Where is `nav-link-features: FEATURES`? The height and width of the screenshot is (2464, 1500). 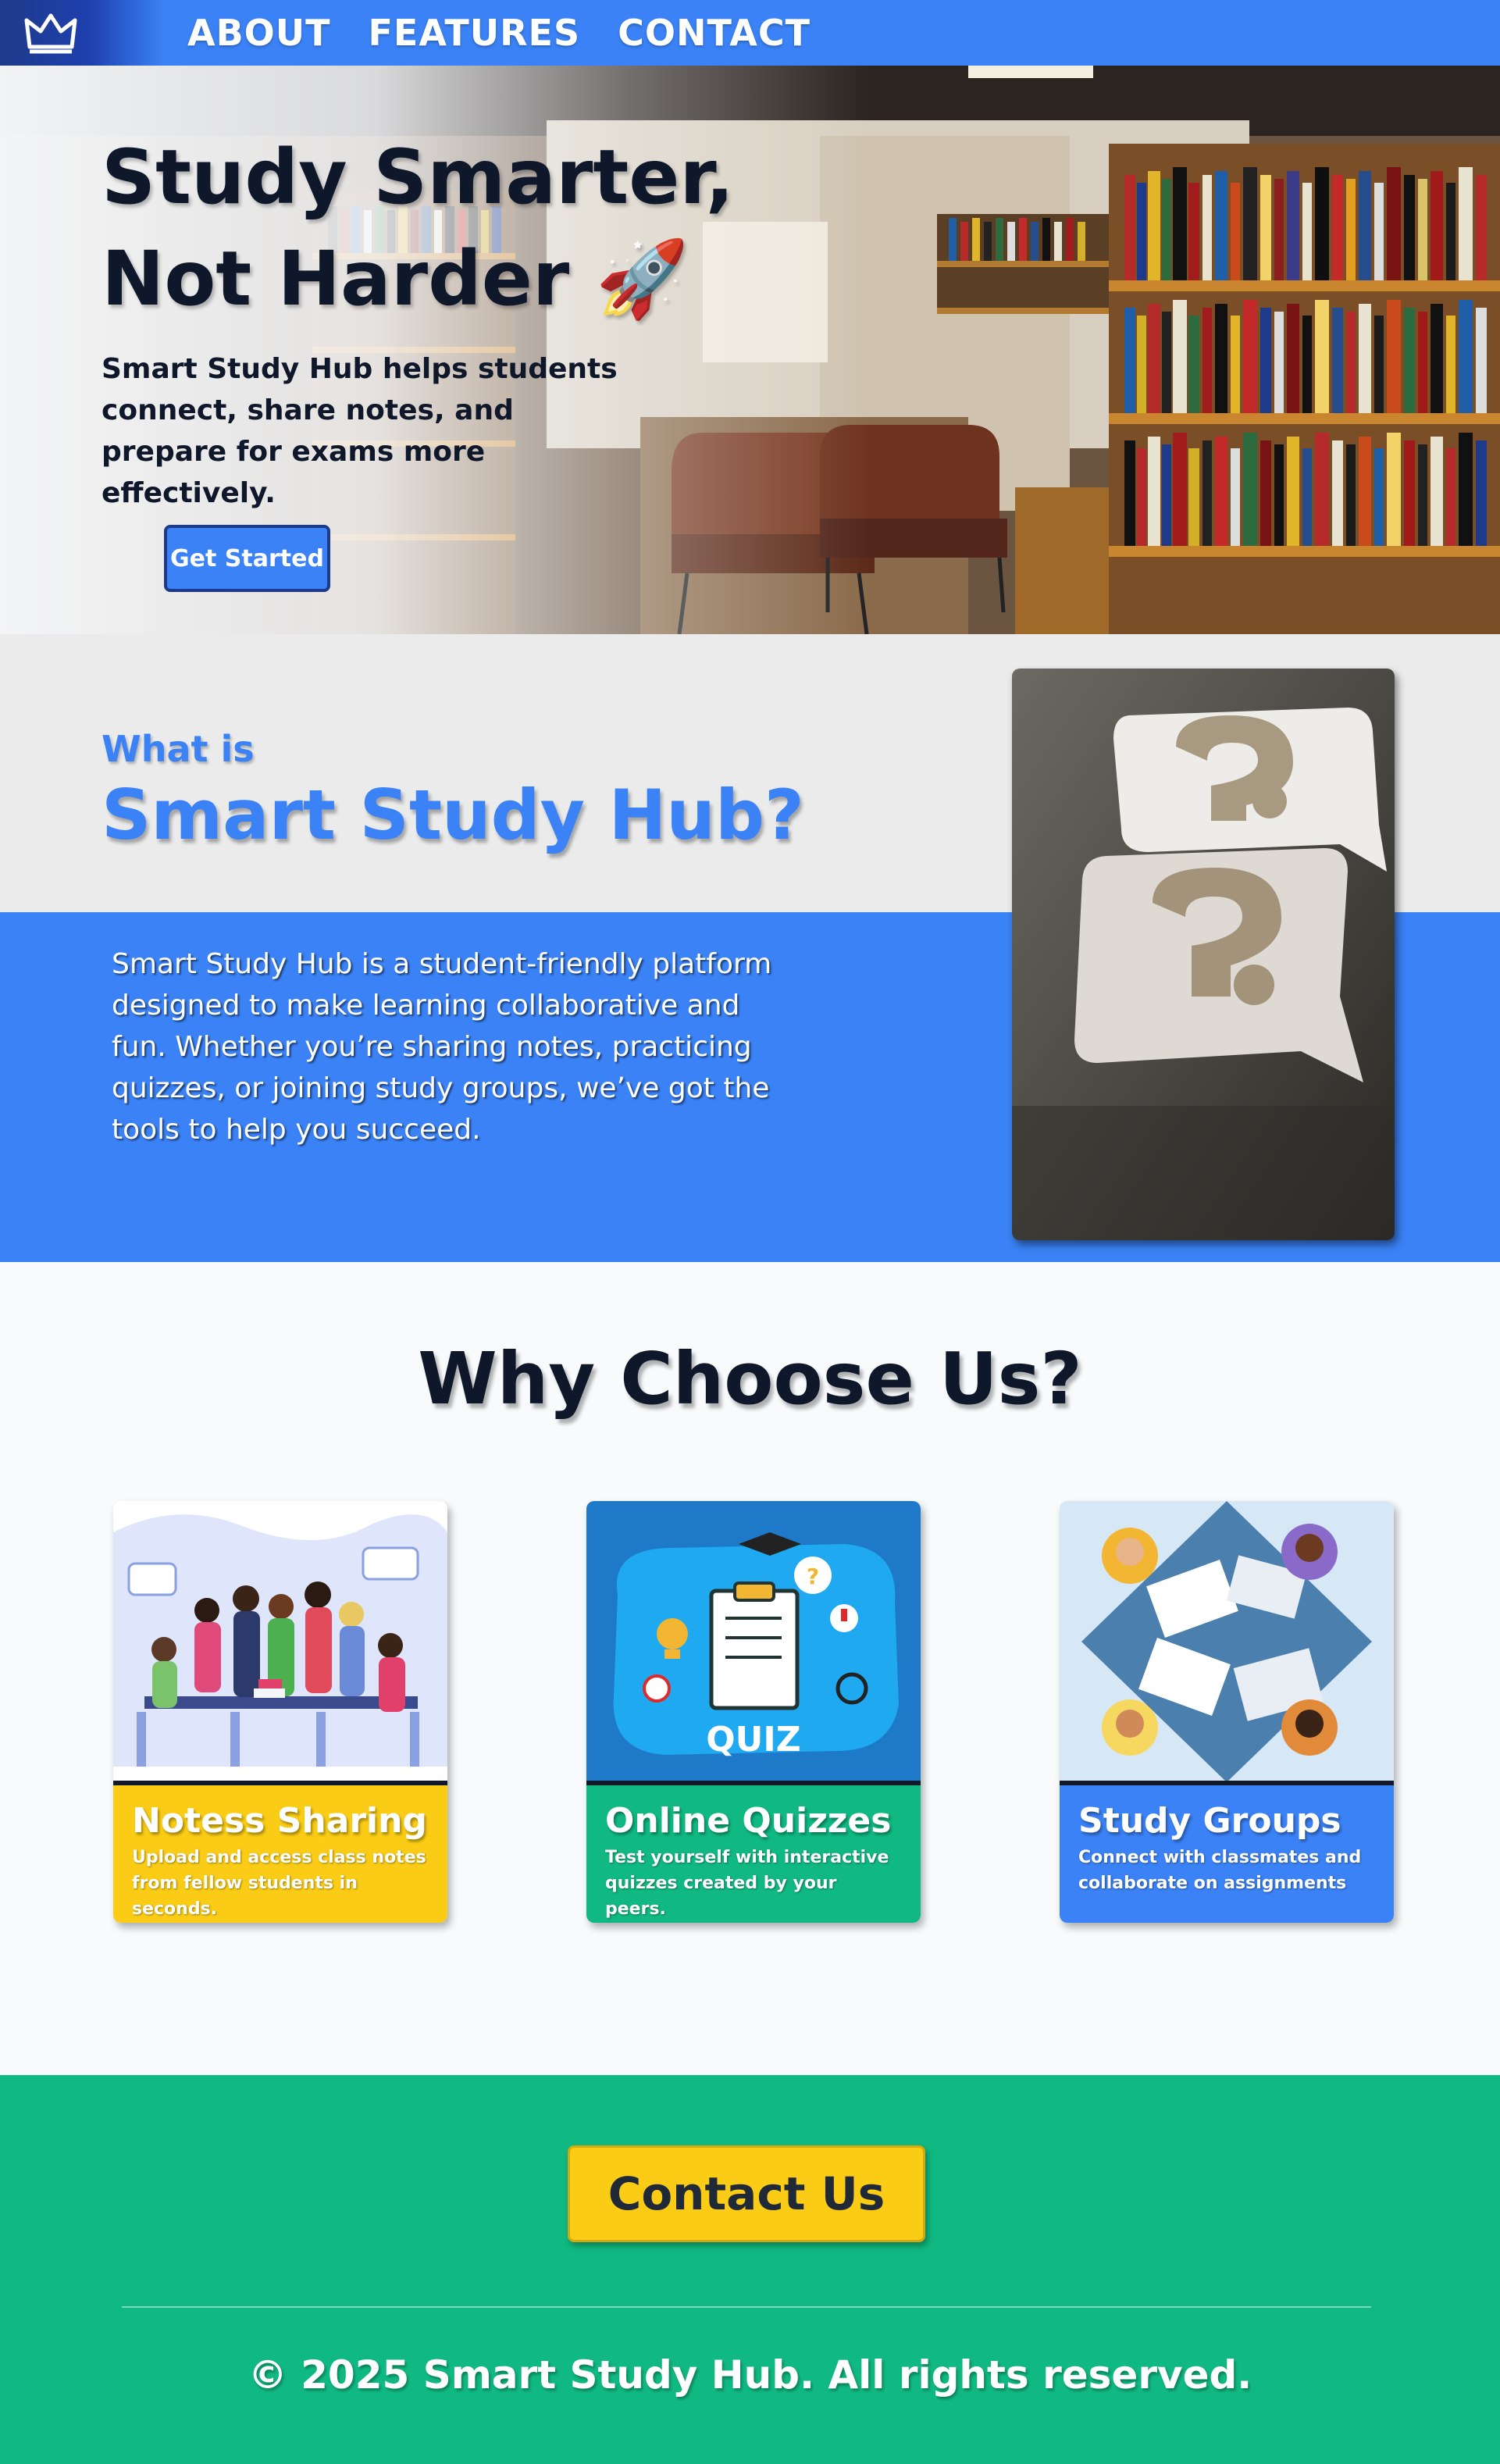 nav-link-features: FEATURES is located at coordinates (475, 33).